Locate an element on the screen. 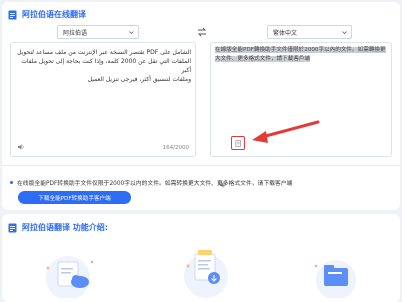  bullet-dot-icon is located at coordinates (11, 182).